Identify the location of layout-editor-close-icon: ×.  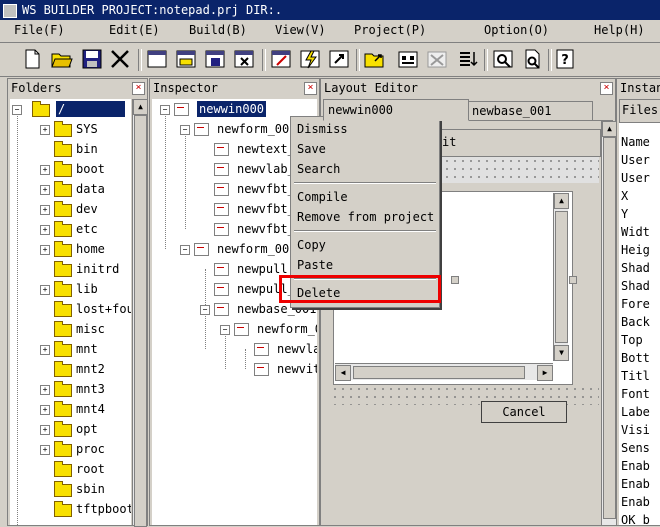
(606, 88).